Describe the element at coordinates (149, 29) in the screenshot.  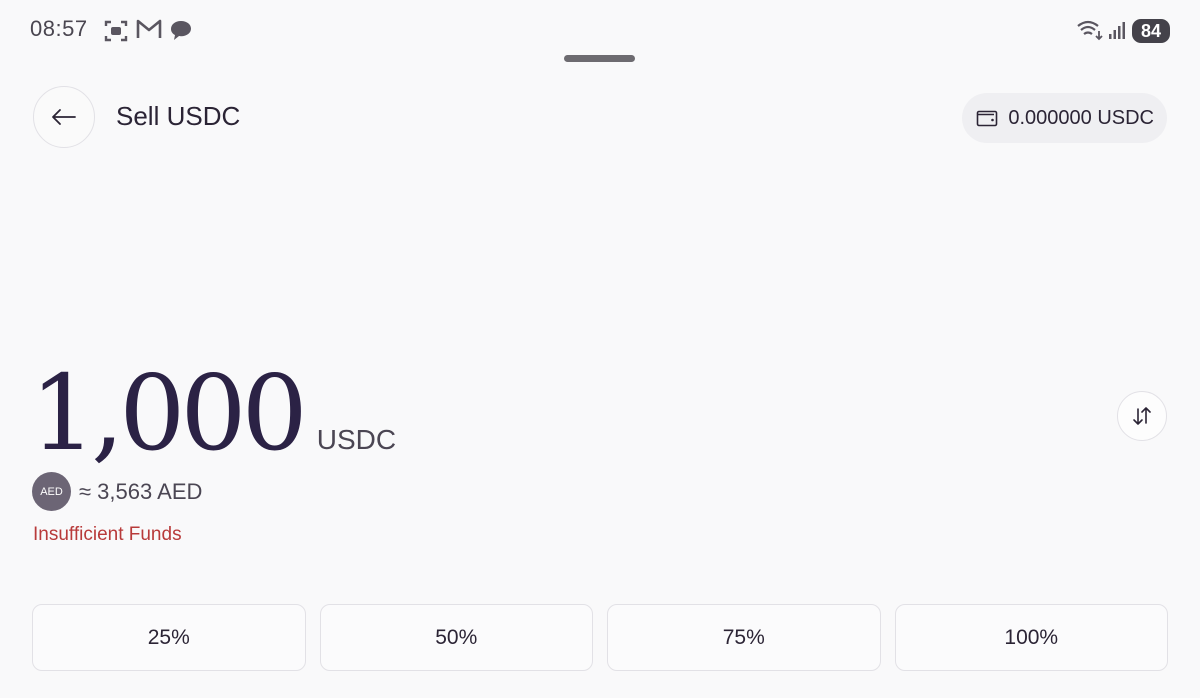
I see `gmail-icon` at that location.